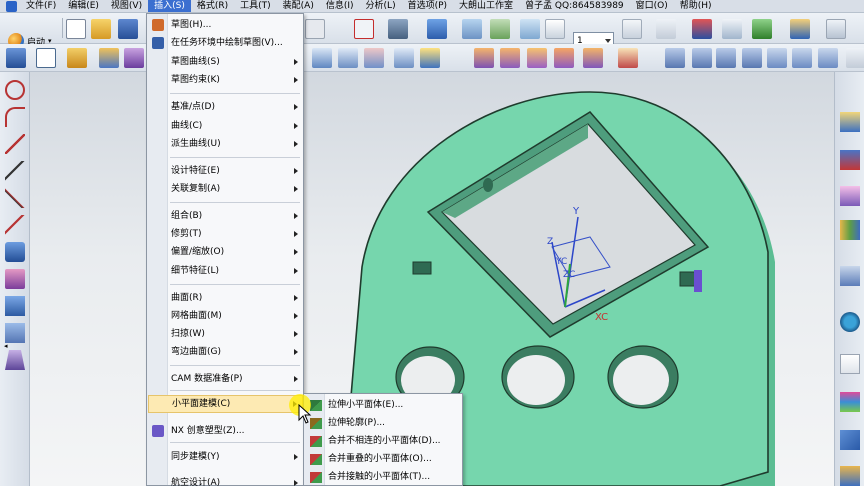 This screenshot has width=864, height=486. I want to click on process-studio-icon, so click(850, 440).